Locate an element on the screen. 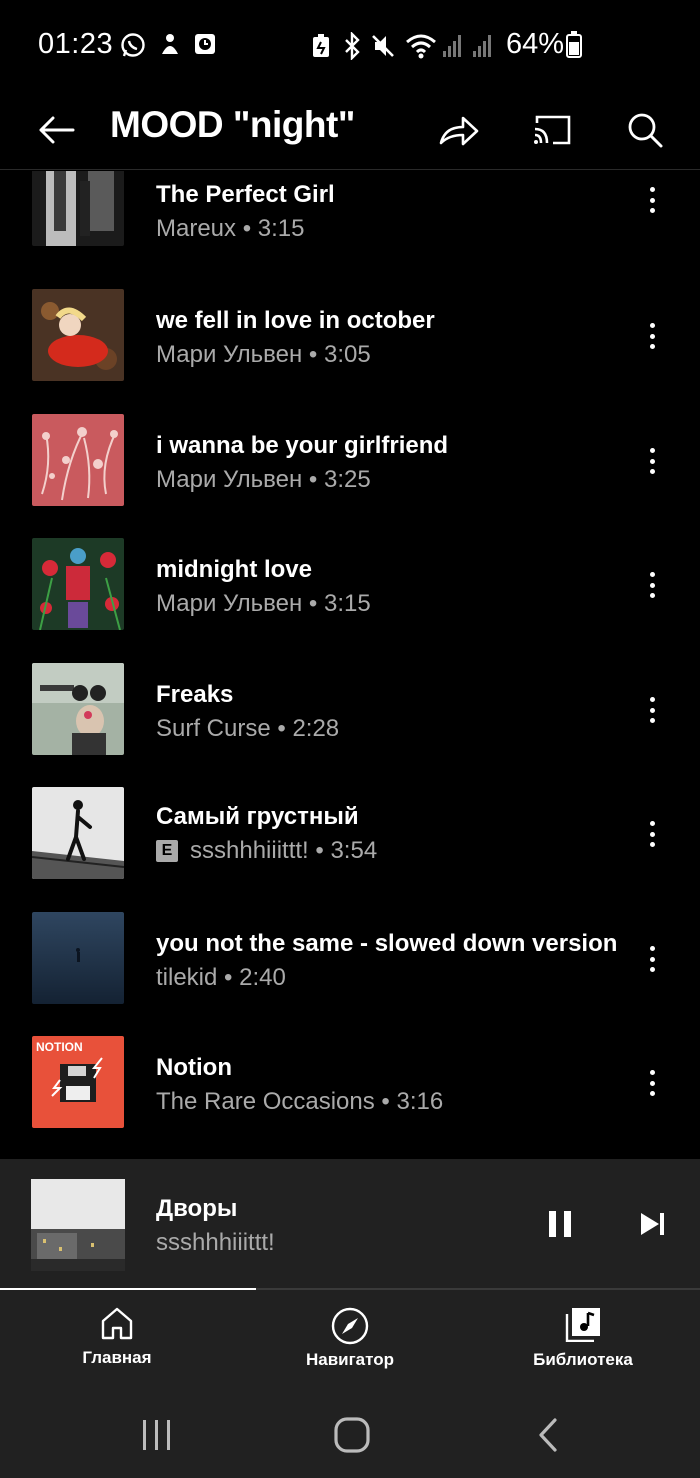 This screenshot has height=1478, width=700. status-bar: 01:23 64% is located at coordinates (350, 45).